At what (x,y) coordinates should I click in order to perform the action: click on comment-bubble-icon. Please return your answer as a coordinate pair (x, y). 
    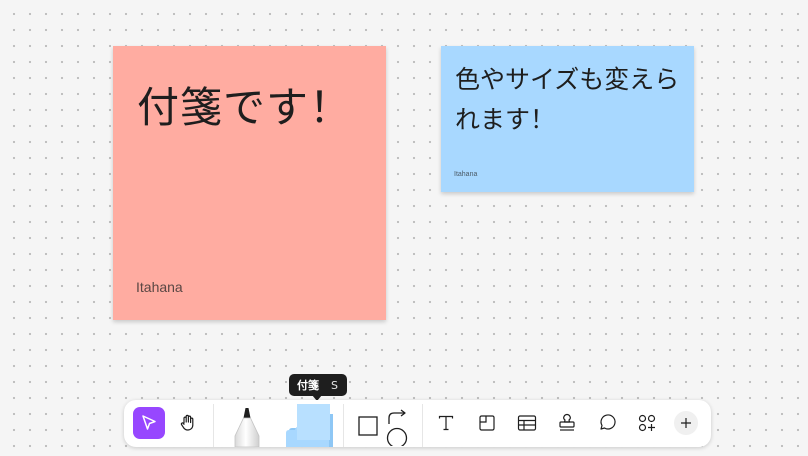
    Looking at the image, I should click on (608, 422).